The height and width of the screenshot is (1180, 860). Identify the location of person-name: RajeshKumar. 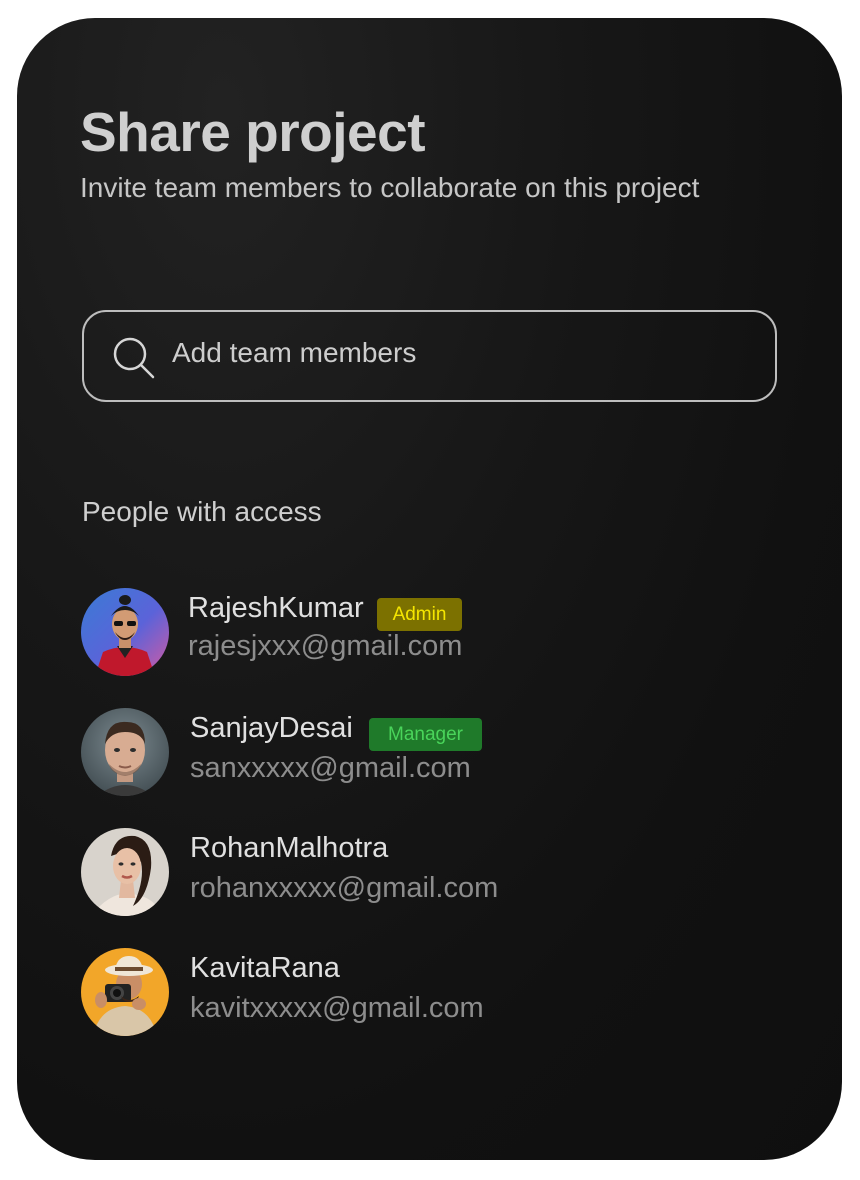
(276, 608).